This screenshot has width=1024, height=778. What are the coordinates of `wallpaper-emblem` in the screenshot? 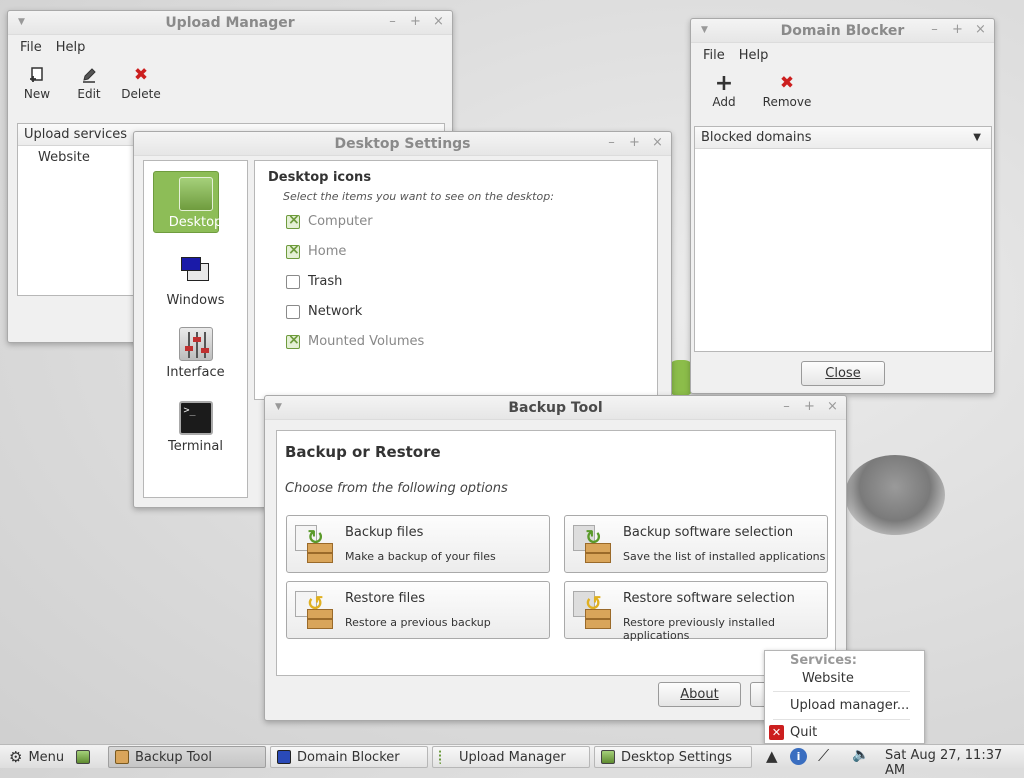 It's located at (895, 495).